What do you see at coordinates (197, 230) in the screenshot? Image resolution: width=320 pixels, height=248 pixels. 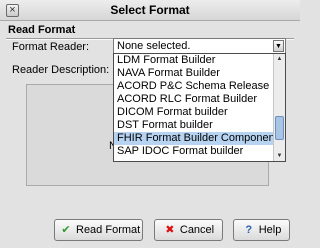 I see `cancel-label: Cancel` at bounding box center [197, 230].